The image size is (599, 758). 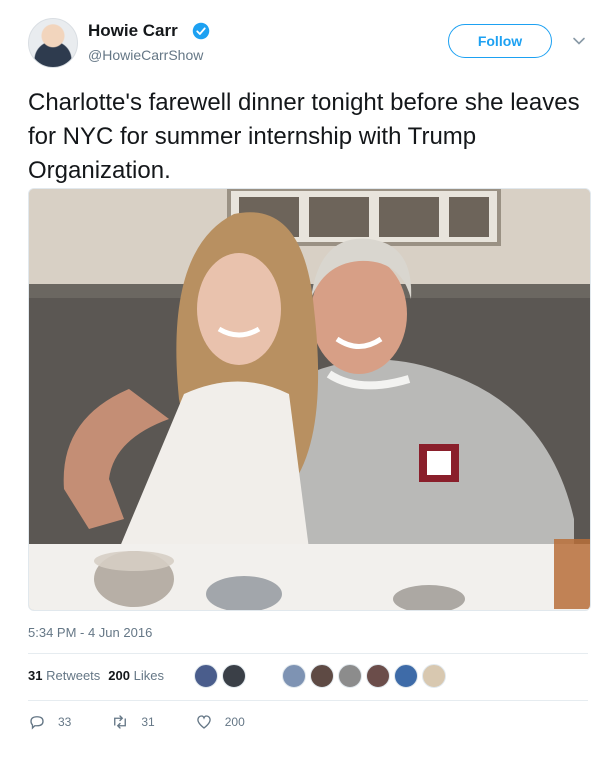 I want to click on retweets-stat: 31 Retweets, so click(x=64, y=675).